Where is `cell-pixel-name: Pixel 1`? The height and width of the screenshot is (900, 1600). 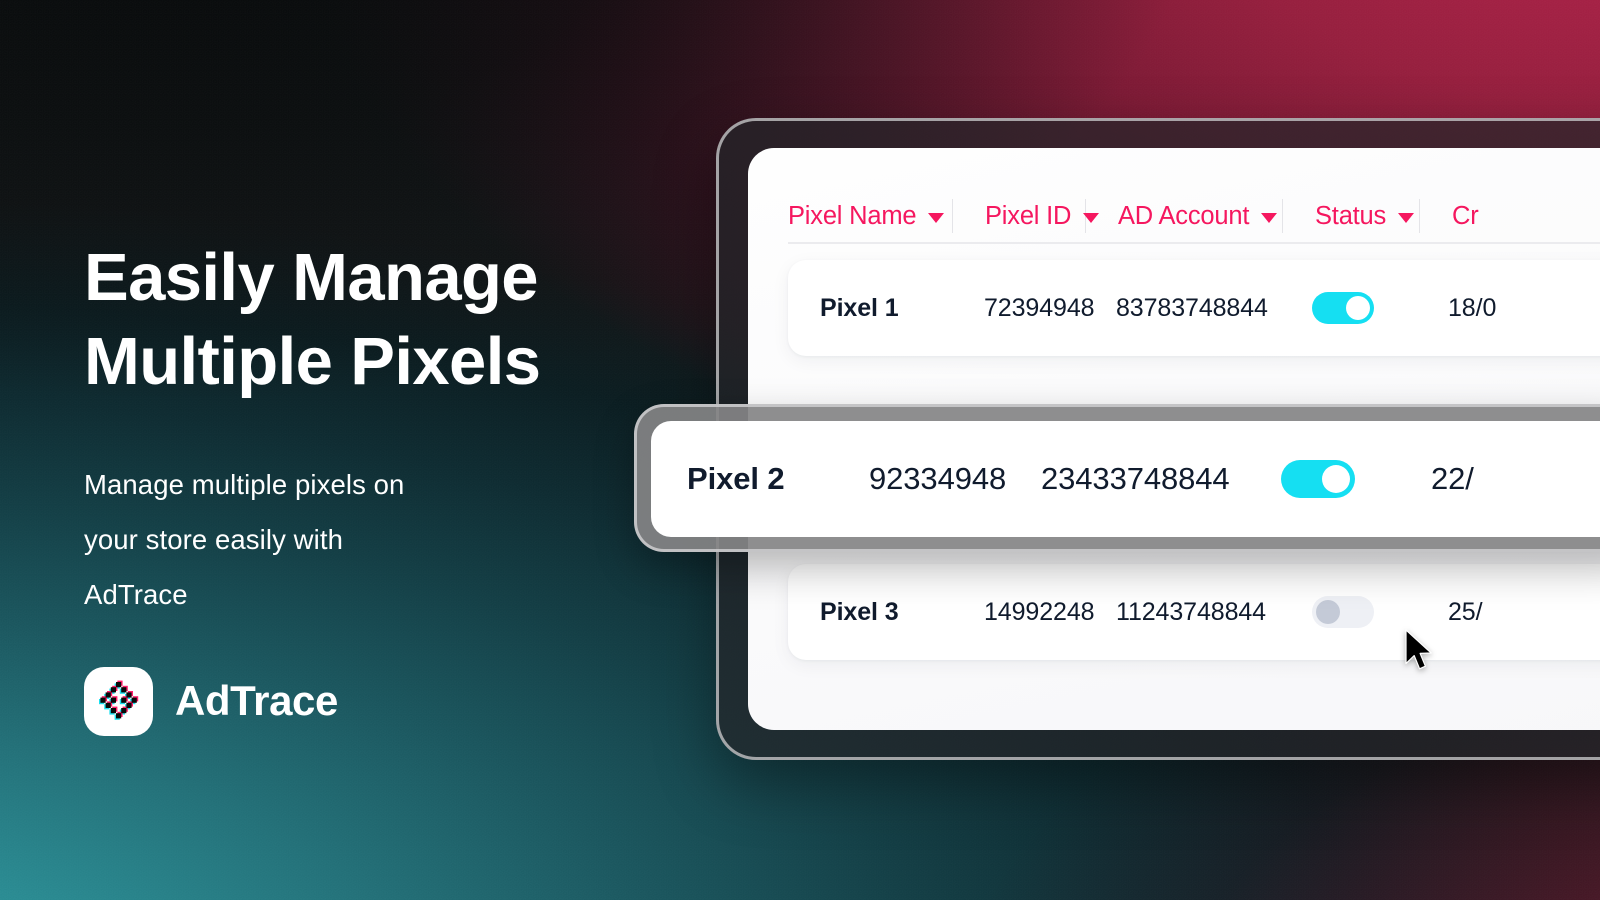
cell-pixel-name: Pixel 1 is located at coordinates (859, 307).